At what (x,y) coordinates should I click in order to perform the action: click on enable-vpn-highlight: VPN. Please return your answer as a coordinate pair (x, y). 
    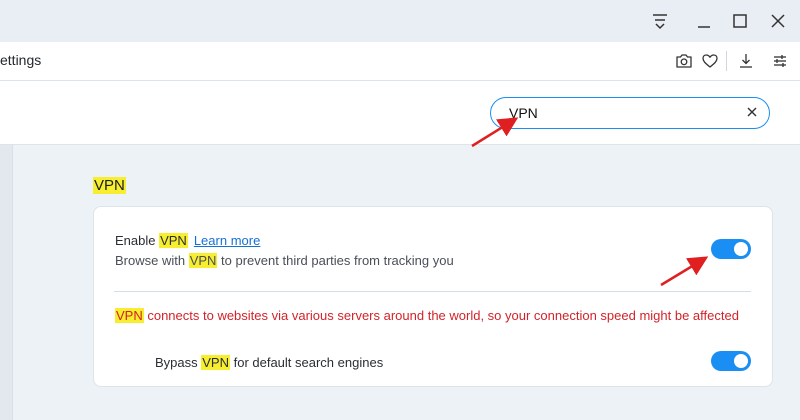
    Looking at the image, I should click on (173, 240).